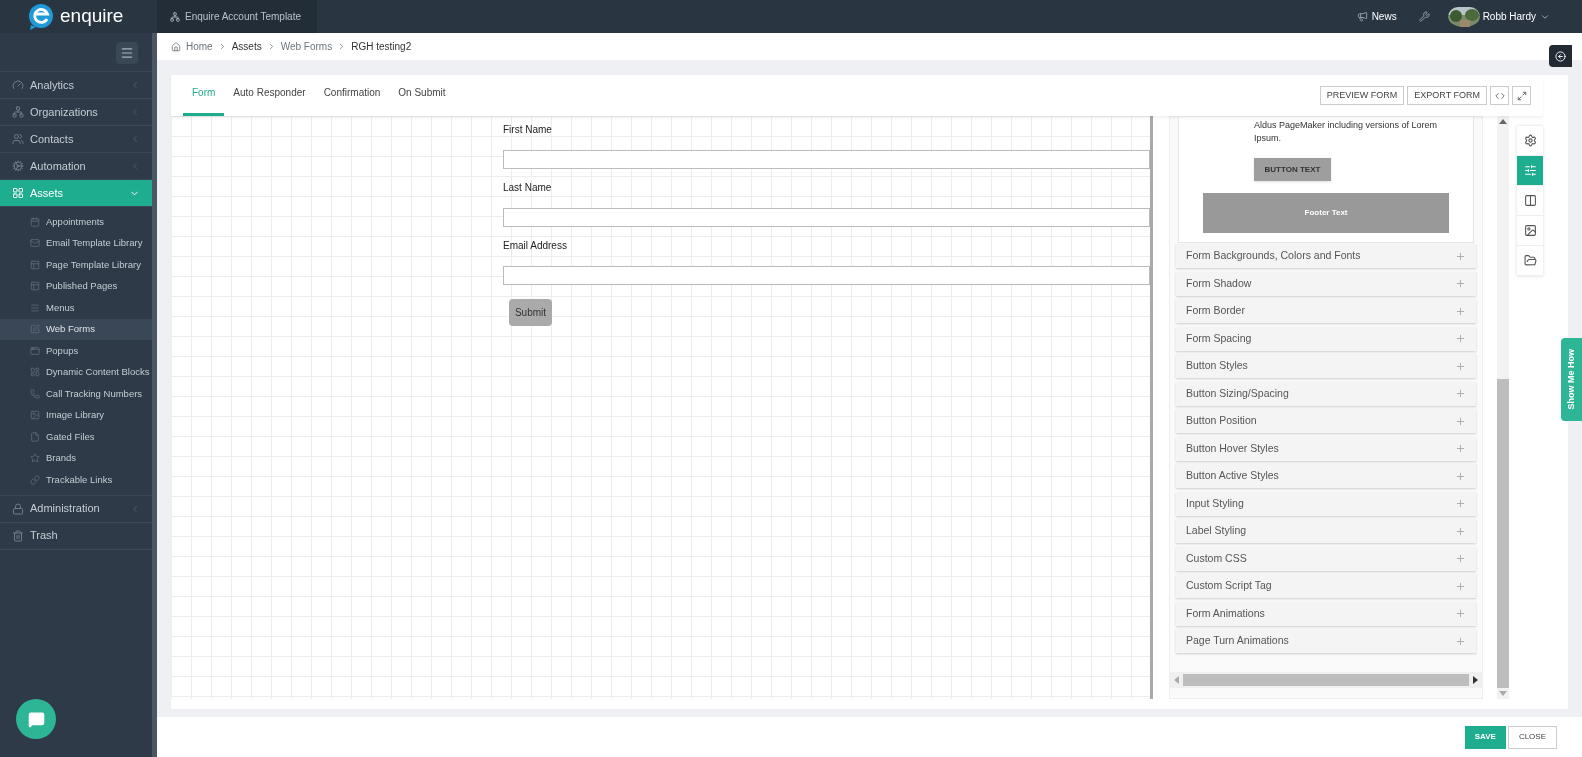  What do you see at coordinates (352, 100) in the screenshot?
I see `tab: Confirmation` at bounding box center [352, 100].